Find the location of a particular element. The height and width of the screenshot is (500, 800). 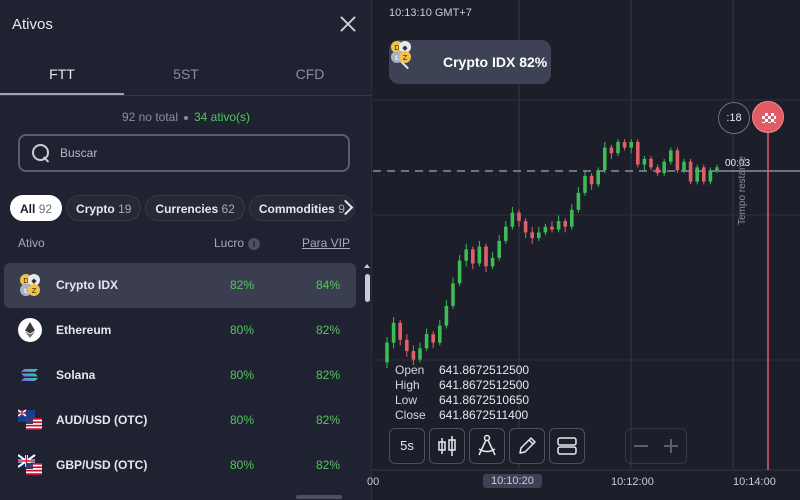

column-asset: Ativo is located at coordinates (31, 243).